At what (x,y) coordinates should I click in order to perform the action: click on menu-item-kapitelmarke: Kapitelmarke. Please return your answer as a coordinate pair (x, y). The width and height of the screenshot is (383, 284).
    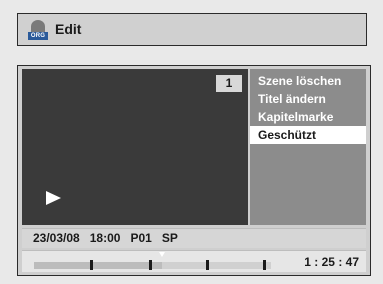
    Looking at the image, I should click on (308, 117).